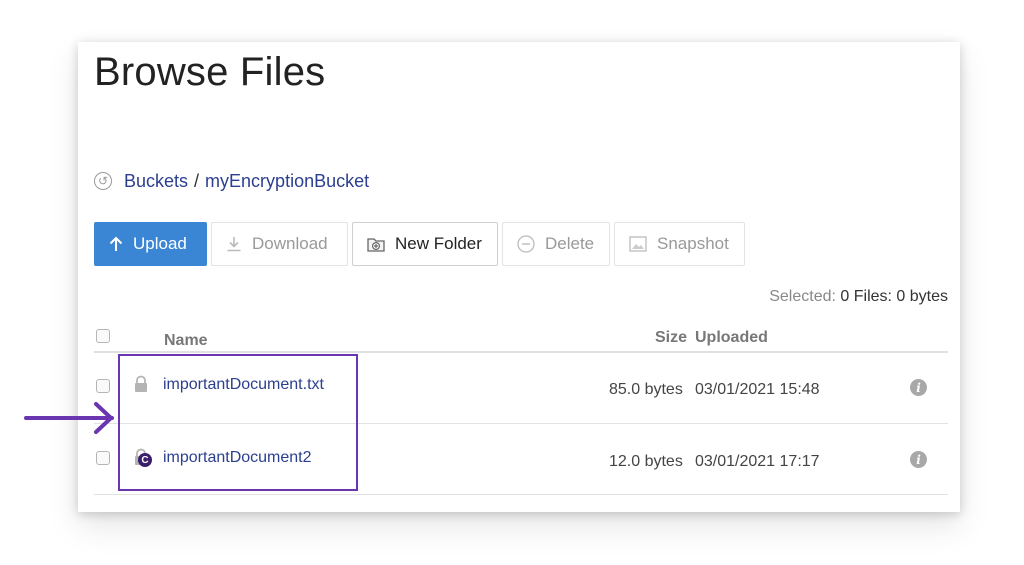  Describe the element at coordinates (570, 243) in the screenshot. I see `delete-label: Delete` at that location.